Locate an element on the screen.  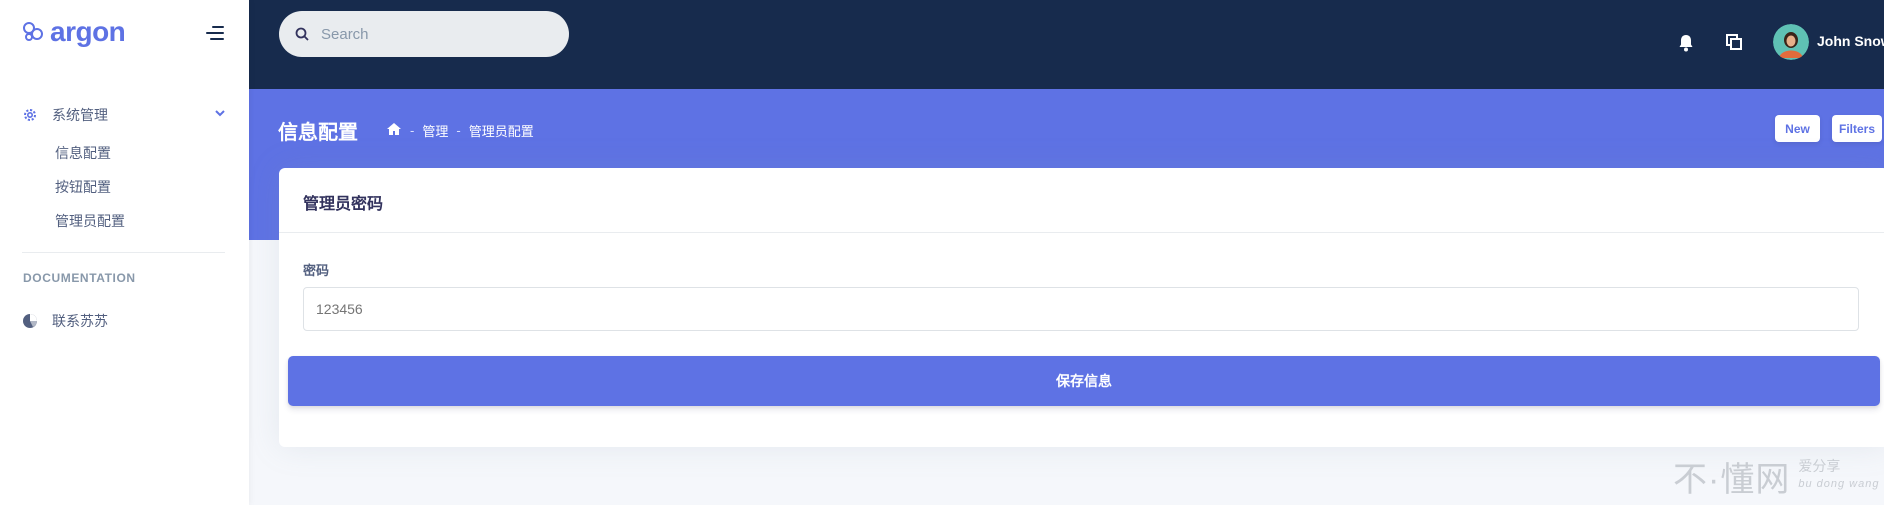
gear-icon is located at coordinates (30, 115).